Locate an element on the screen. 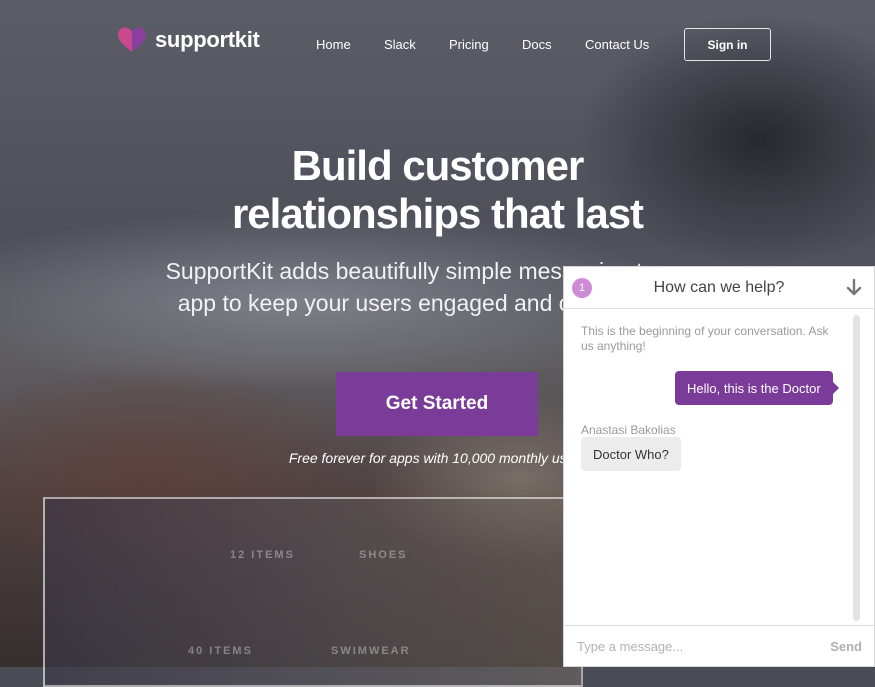 The image size is (875, 687). nav-item-docs: Docs is located at coordinates (537, 44).